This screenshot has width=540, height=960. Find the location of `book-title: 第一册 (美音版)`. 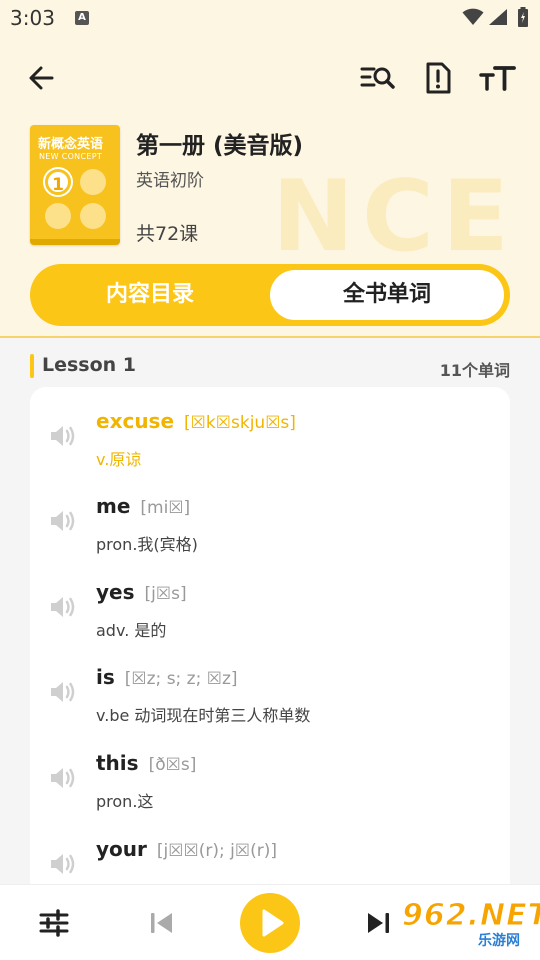

book-title: 第一册 (美音版) is located at coordinates (220, 146).